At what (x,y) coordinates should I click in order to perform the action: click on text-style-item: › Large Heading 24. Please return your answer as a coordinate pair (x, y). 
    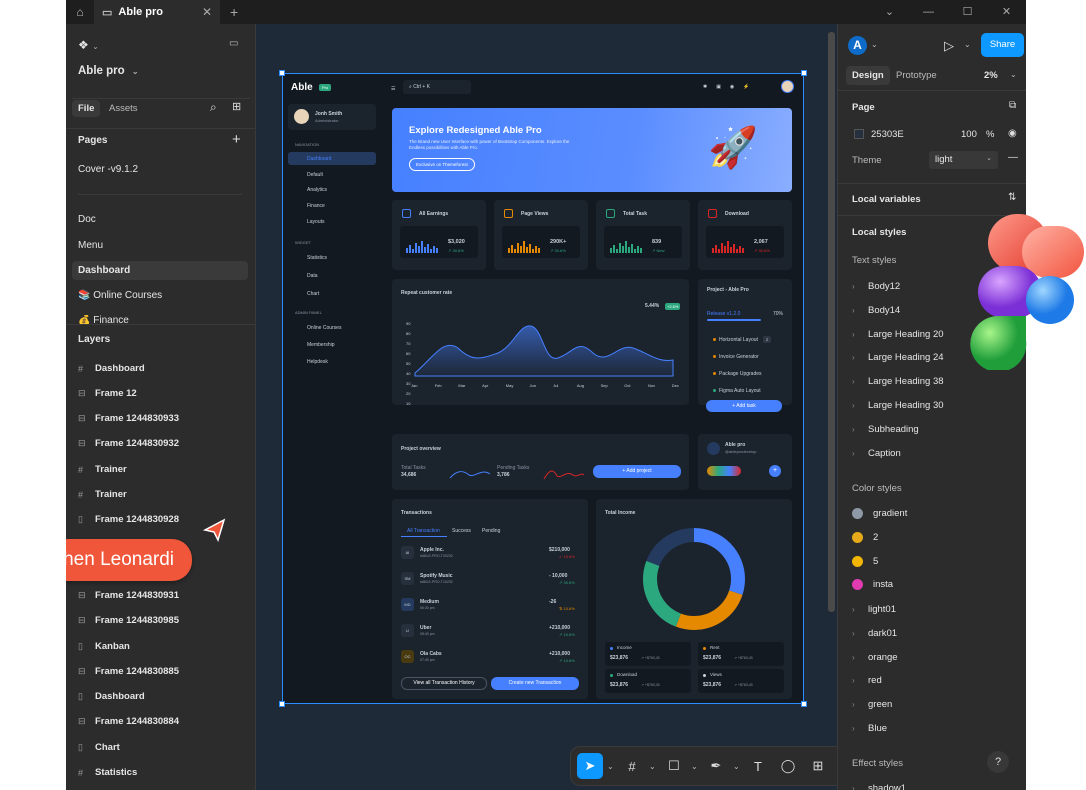
    Looking at the image, I should click on (898, 357).